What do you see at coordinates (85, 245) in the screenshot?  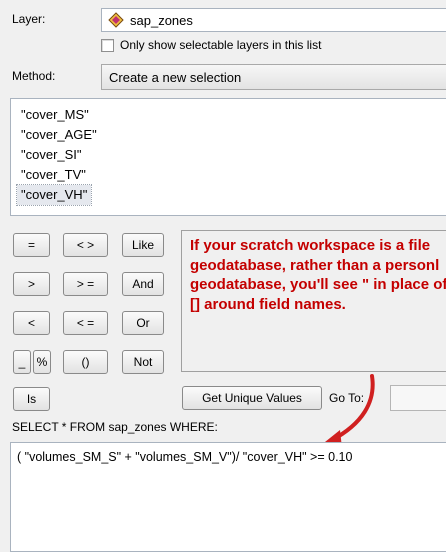 I see `not-equal-button: < >` at bounding box center [85, 245].